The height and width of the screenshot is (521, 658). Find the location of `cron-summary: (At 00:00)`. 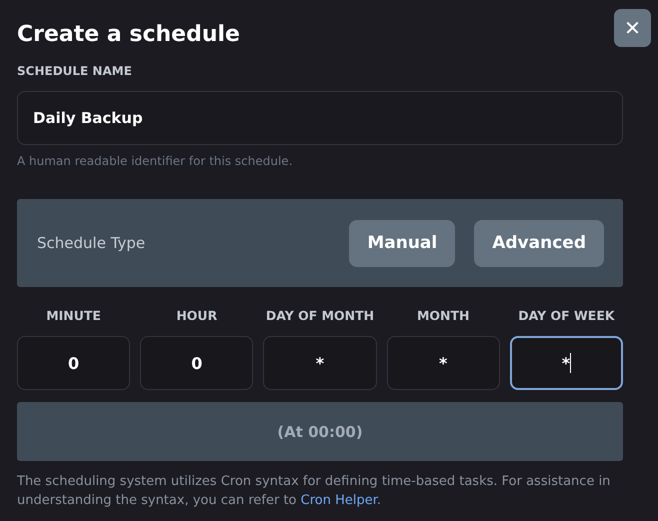

cron-summary: (At 00:00) is located at coordinates (320, 431).